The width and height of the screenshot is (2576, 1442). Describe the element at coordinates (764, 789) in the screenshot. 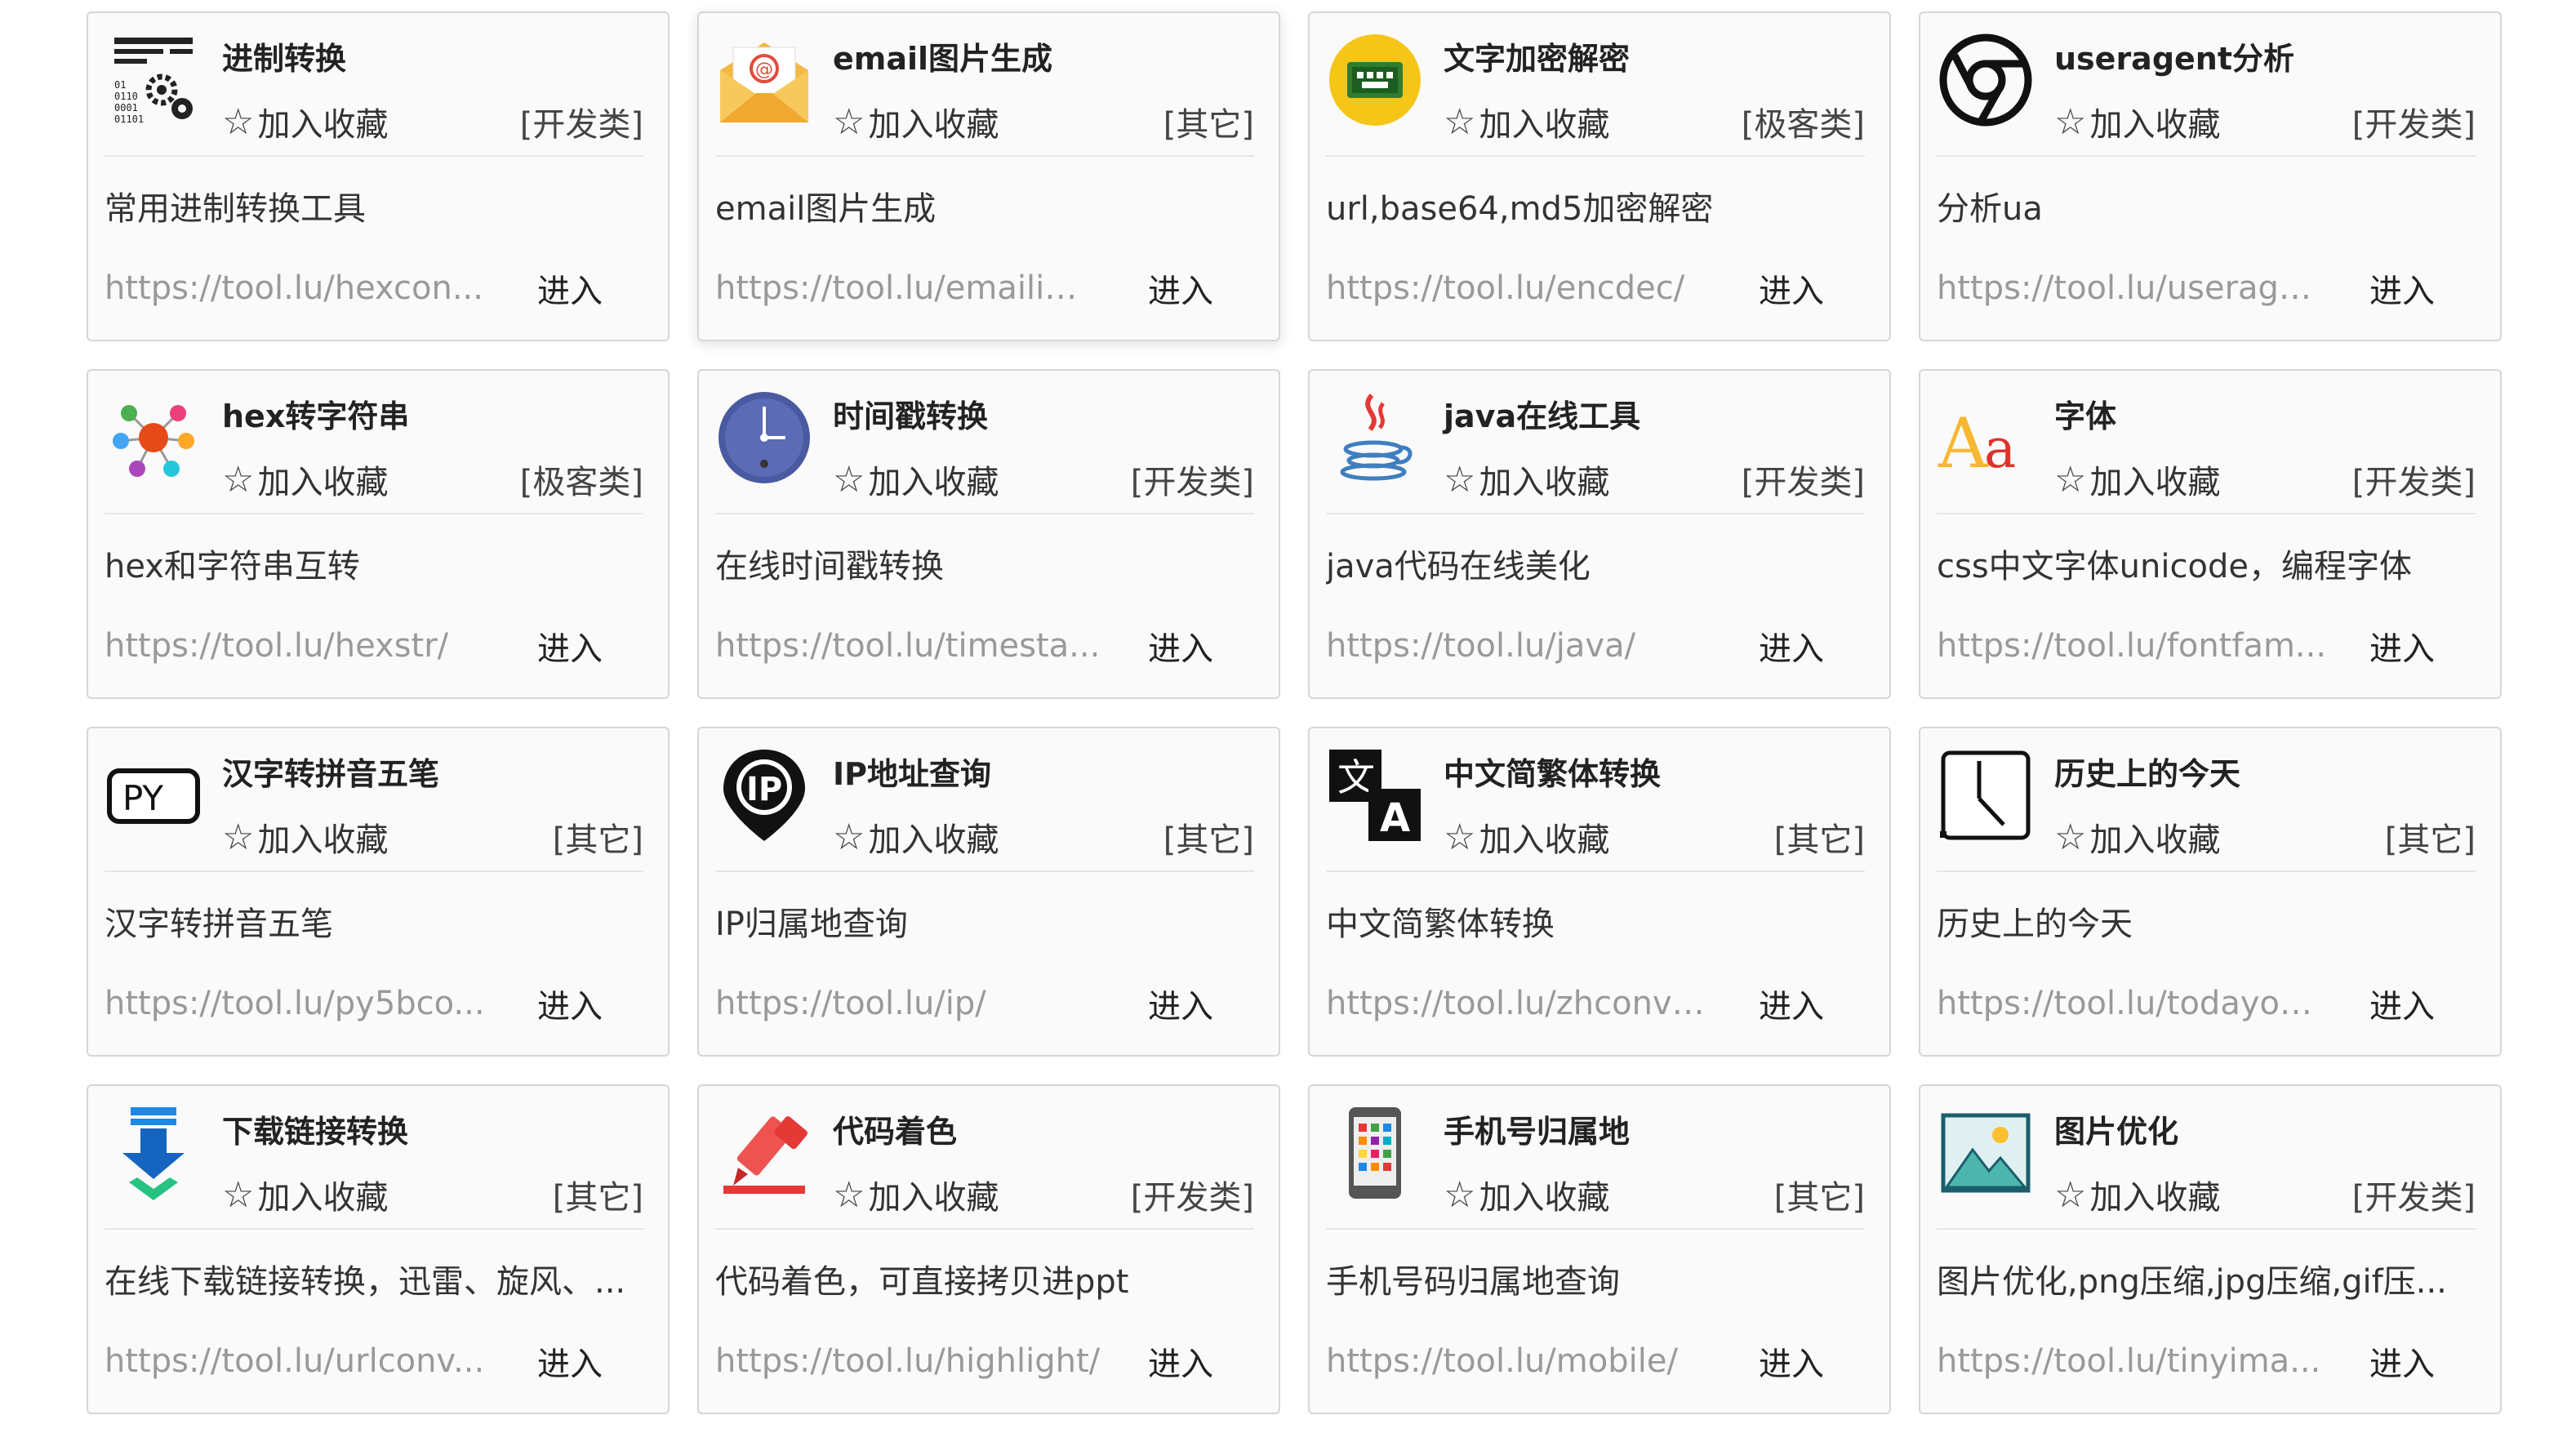

I see `svg-text: IP` at that location.